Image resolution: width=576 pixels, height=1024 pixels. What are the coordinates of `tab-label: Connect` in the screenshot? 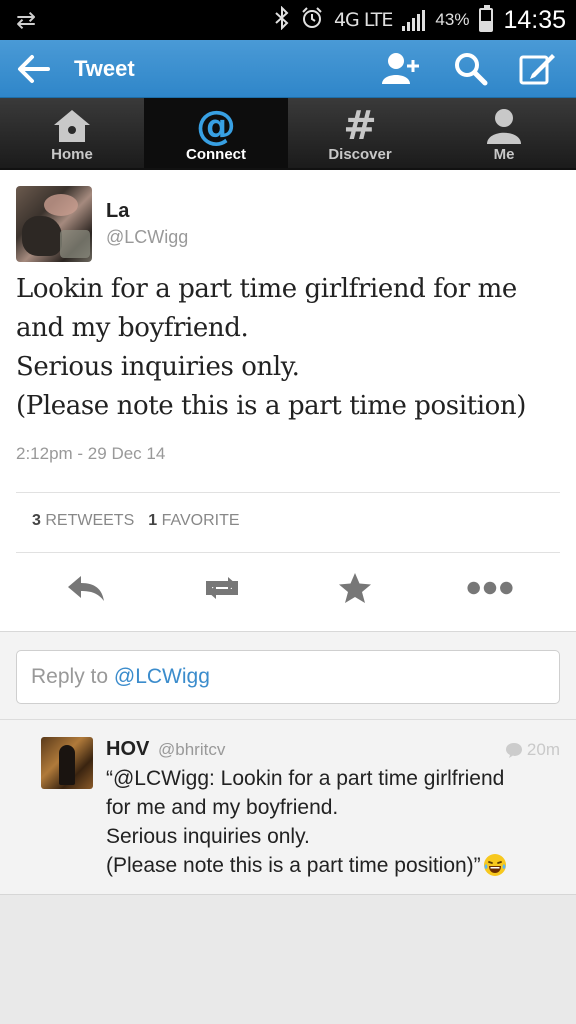 It's located at (216, 154).